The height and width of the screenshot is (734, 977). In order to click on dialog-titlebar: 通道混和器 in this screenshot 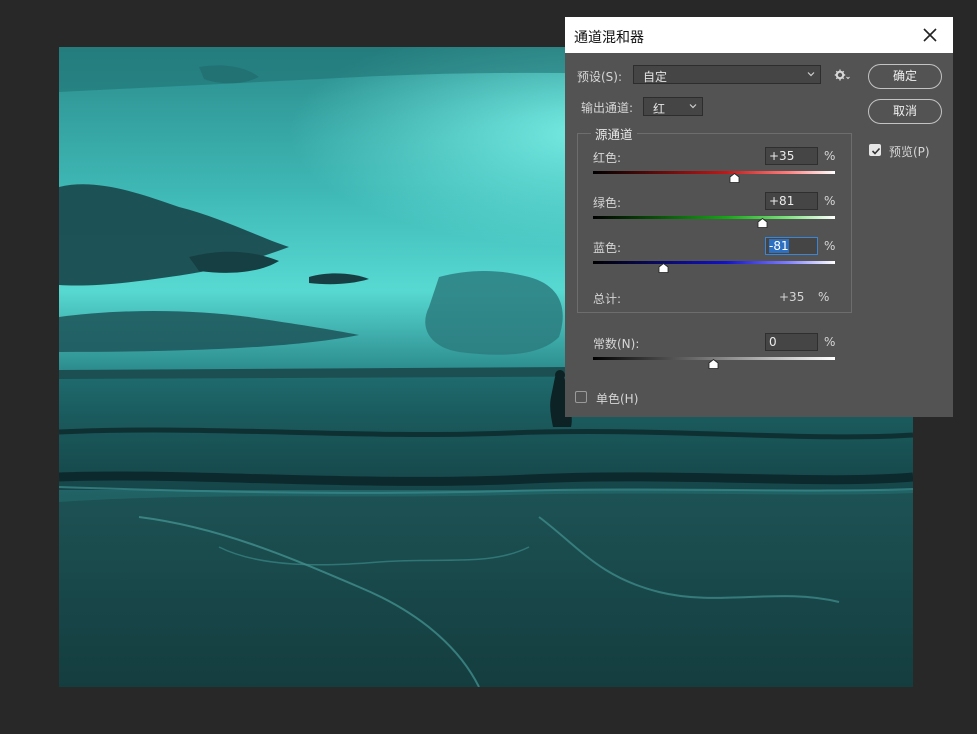, I will do `click(759, 35)`.